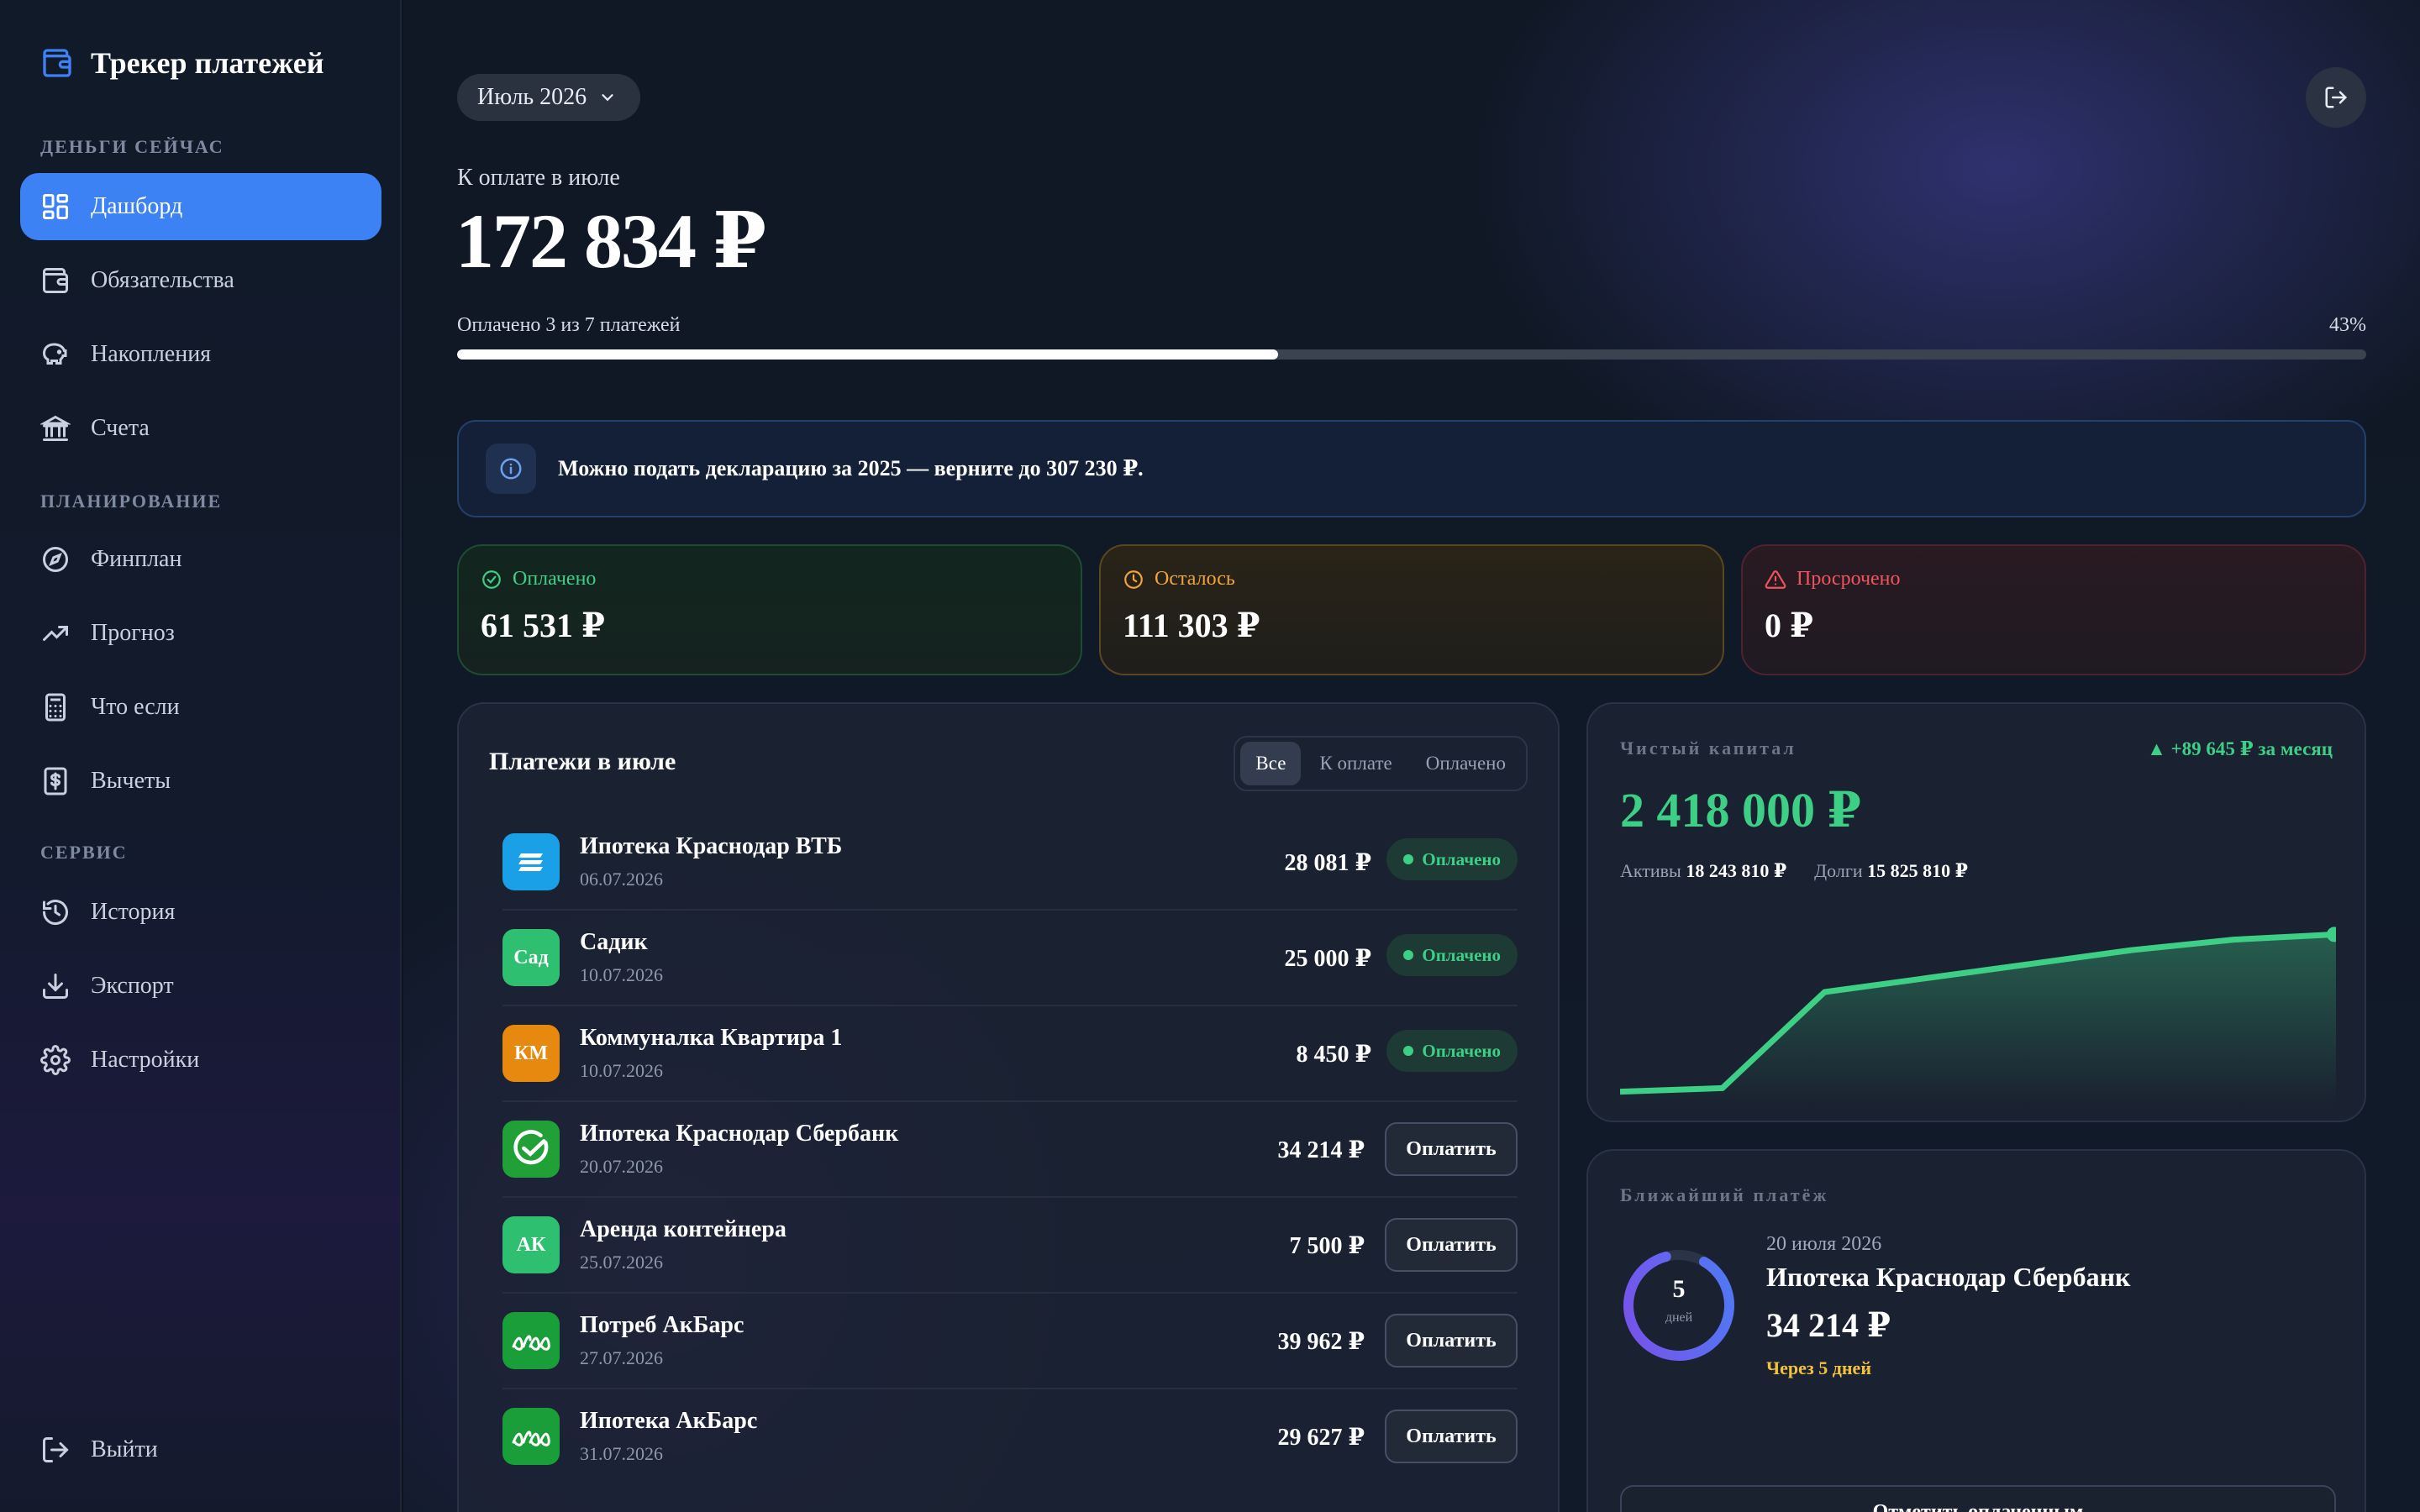 Image resolution: width=2420 pixels, height=1512 pixels. Describe the element at coordinates (55, 633) in the screenshot. I see `trend-up-icon` at that location.